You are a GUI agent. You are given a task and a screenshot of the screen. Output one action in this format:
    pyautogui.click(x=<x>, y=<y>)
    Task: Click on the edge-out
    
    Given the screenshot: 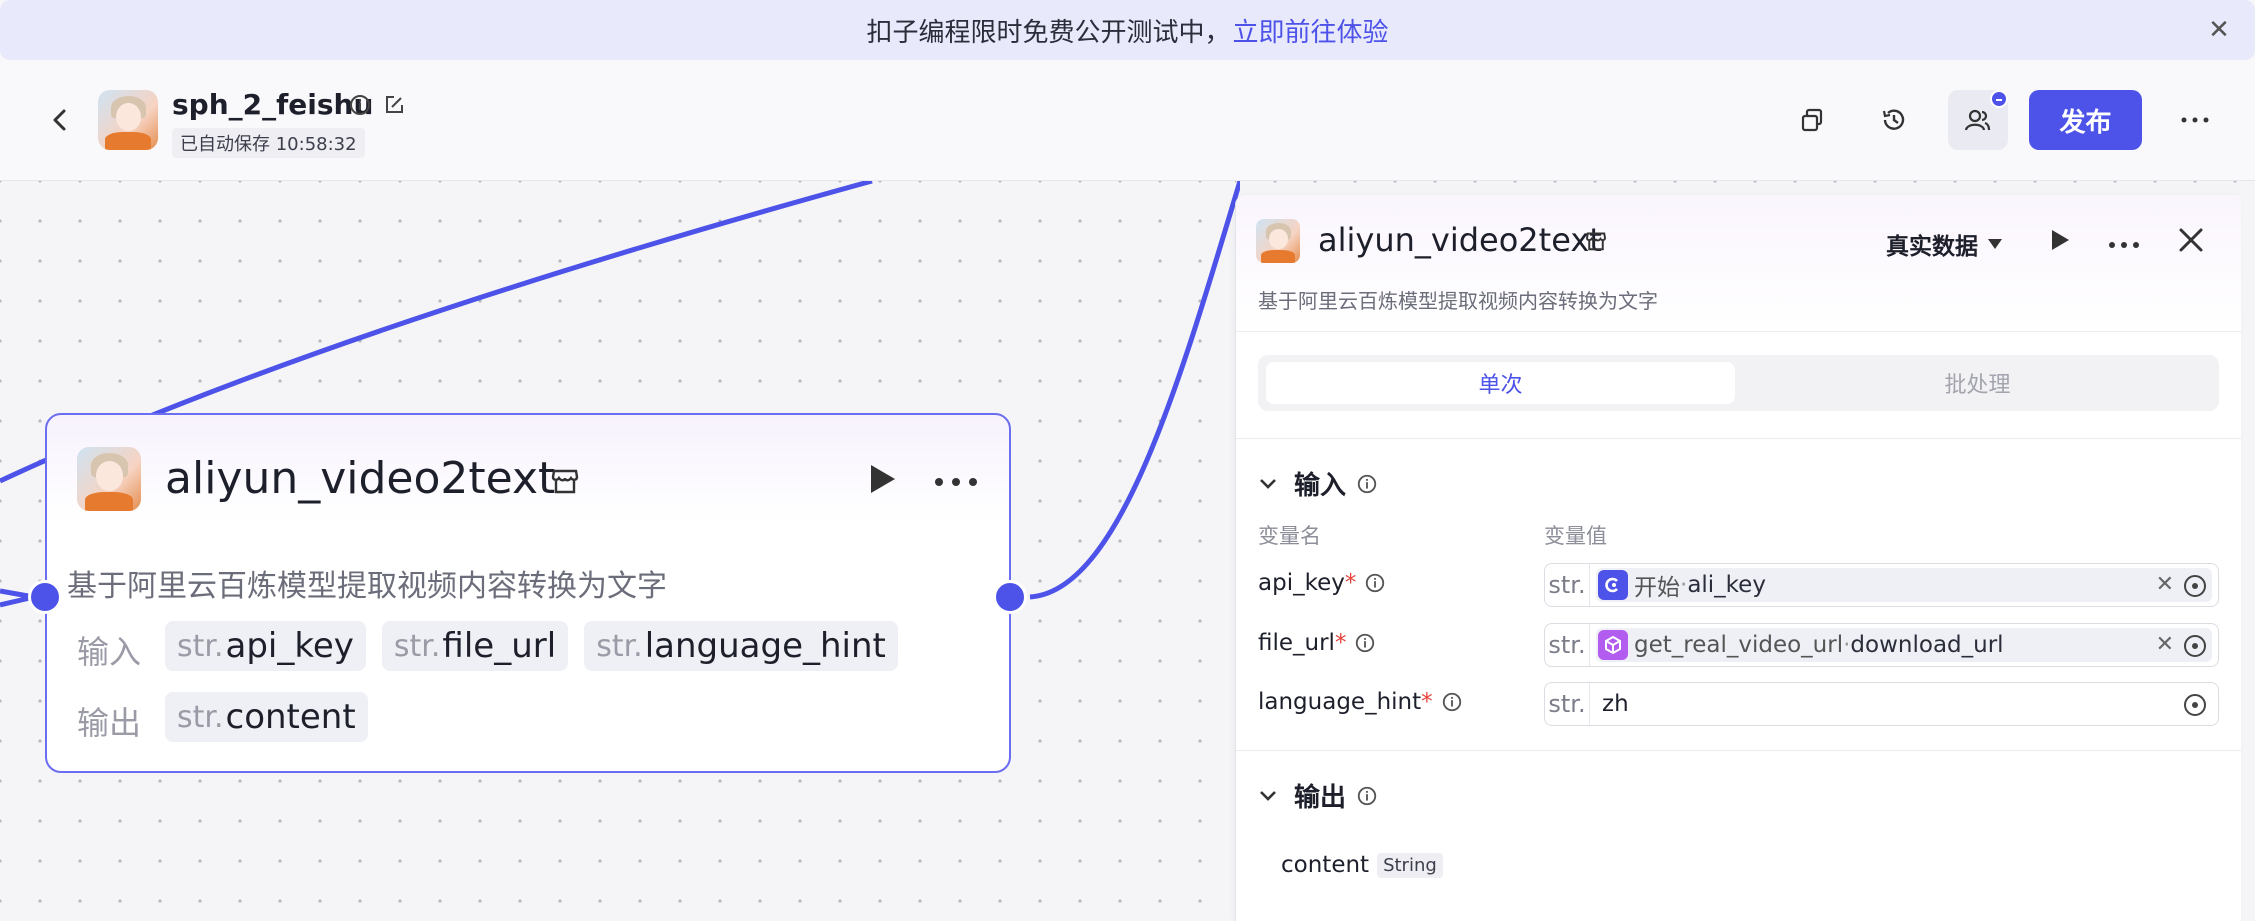 What is the action you would take?
    pyautogui.click(x=1134, y=390)
    